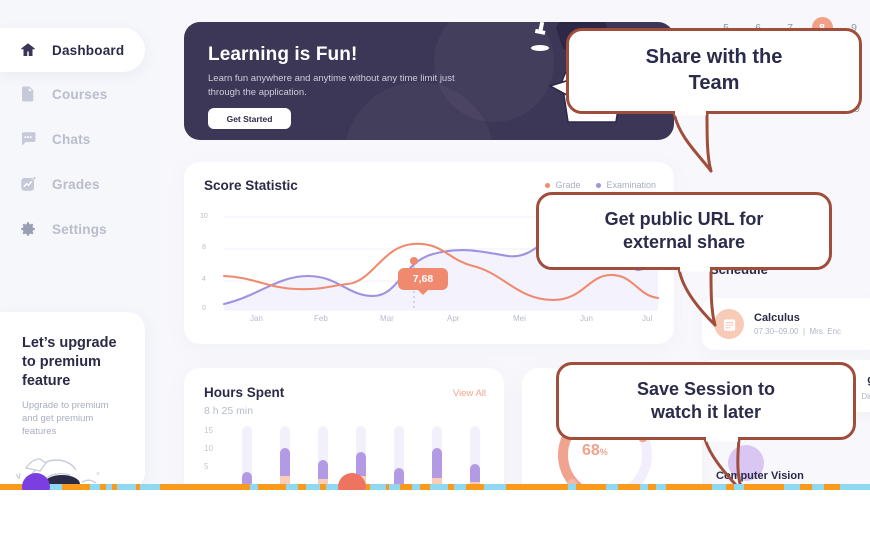  What do you see at coordinates (706, 426) in the screenshot?
I see `annotation-save-session: Save Session to watch it later` at bounding box center [706, 426].